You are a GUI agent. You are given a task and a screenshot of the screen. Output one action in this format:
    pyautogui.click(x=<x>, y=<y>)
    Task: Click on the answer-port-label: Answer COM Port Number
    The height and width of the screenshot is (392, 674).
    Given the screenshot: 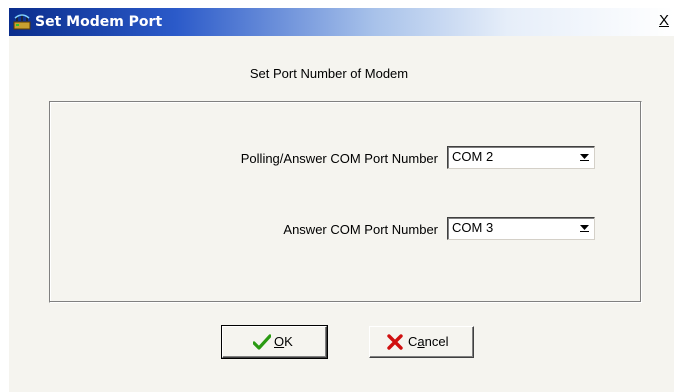 What is the action you would take?
    pyautogui.click(x=360, y=229)
    